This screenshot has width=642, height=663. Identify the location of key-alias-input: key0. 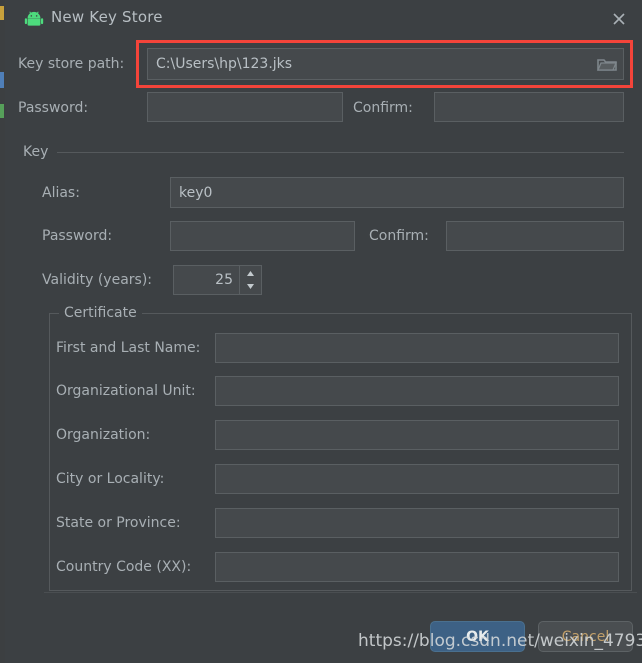
(397, 192).